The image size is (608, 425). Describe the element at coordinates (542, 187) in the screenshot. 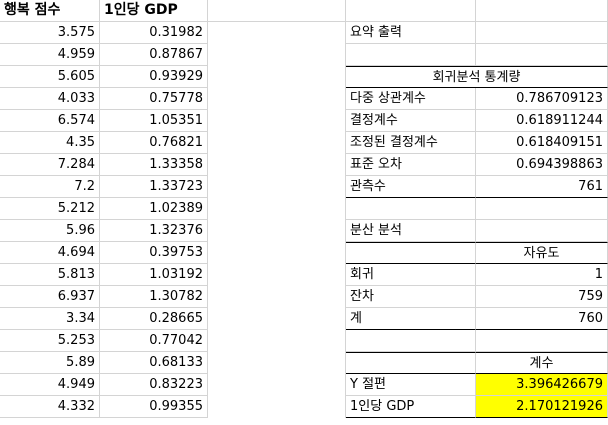

I see `stat-value: 761` at that location.